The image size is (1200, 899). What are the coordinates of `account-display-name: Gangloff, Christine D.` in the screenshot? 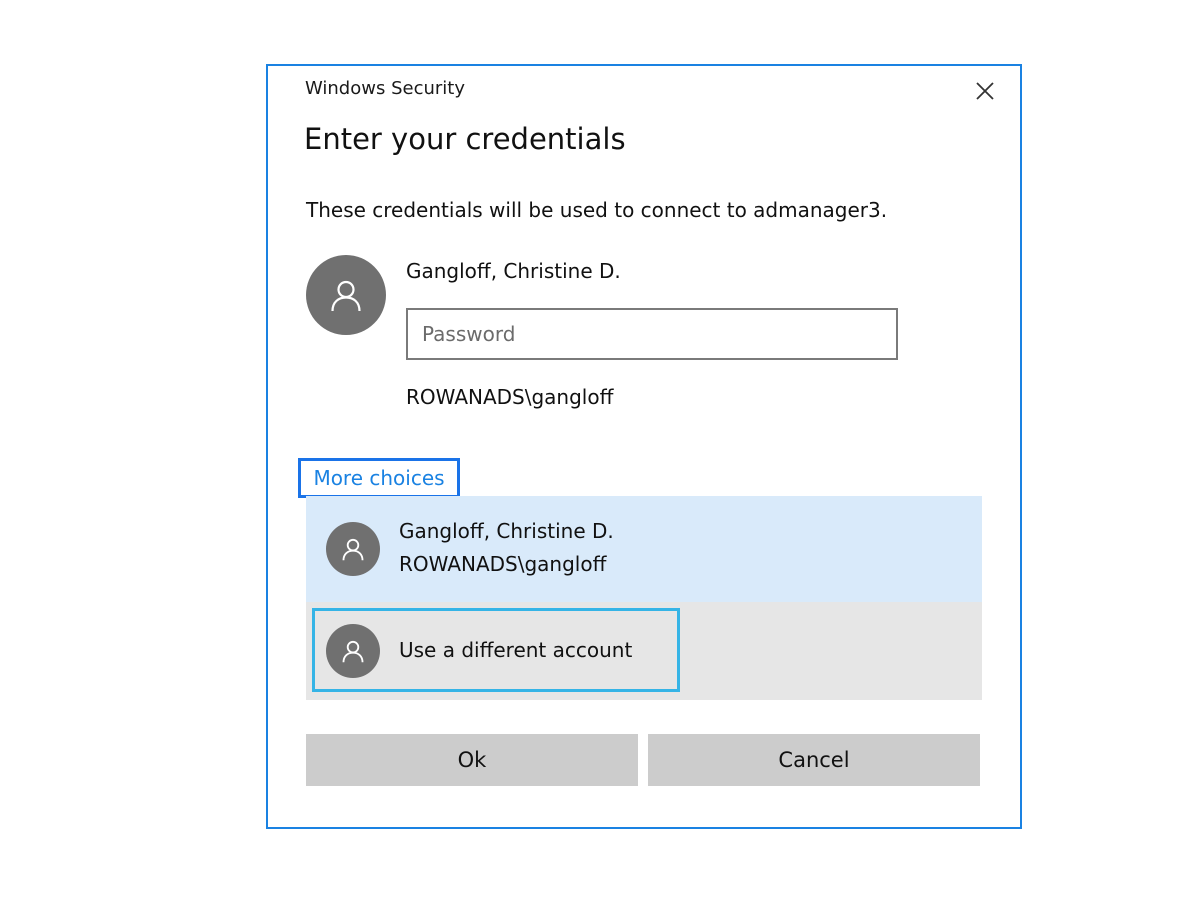 It's located at (506, 531).